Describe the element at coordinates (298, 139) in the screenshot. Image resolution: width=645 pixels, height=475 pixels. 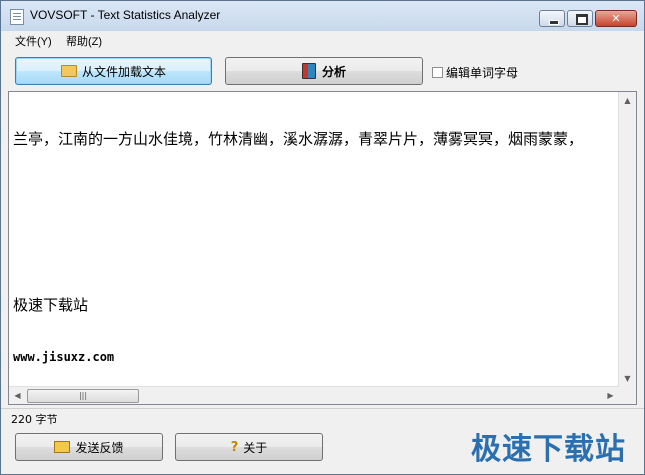
I see `editor-line: 兰亭，江南的一方山水佳境，竹林清幽，溪水潺潺，青翠片片，薄雾冥冥，烟雨蒙蒙，` at that location.